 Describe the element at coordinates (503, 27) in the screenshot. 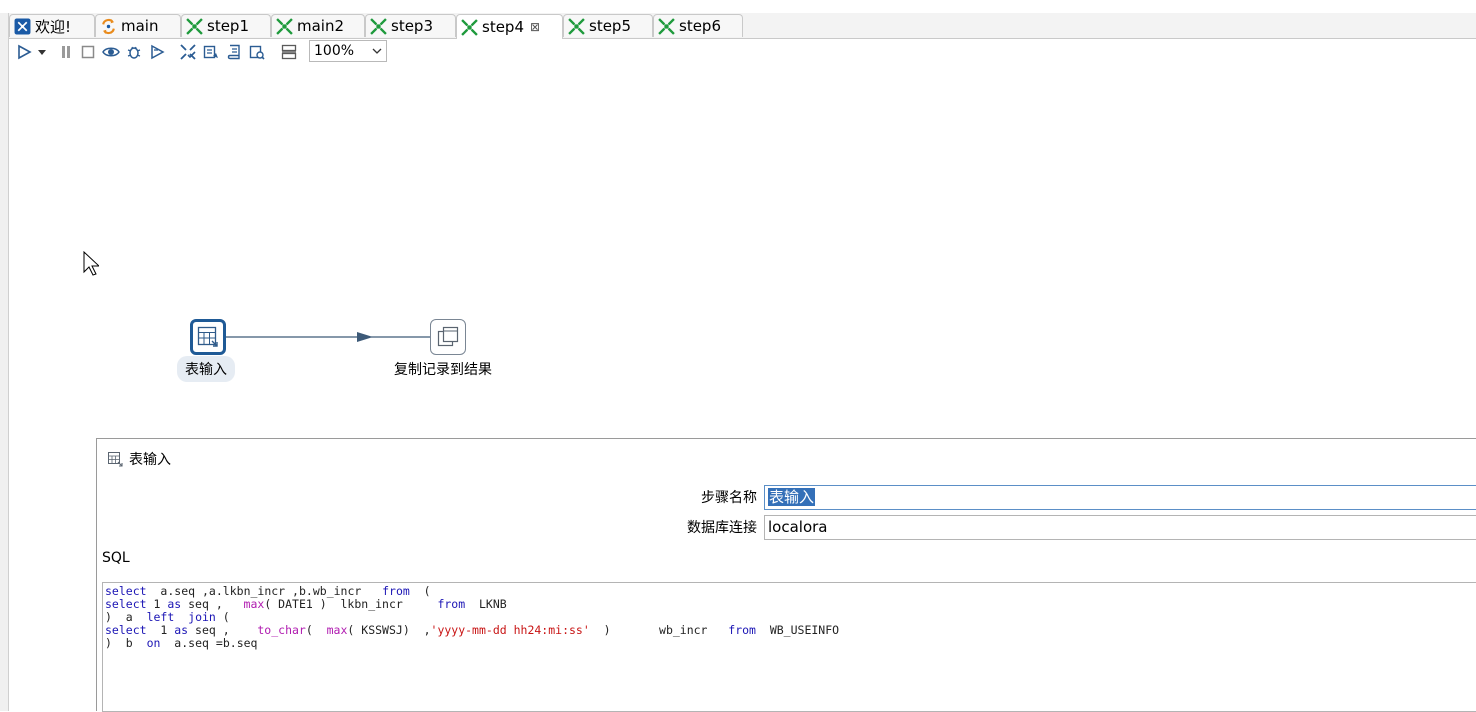

I see `tab-label: step4` at that location.